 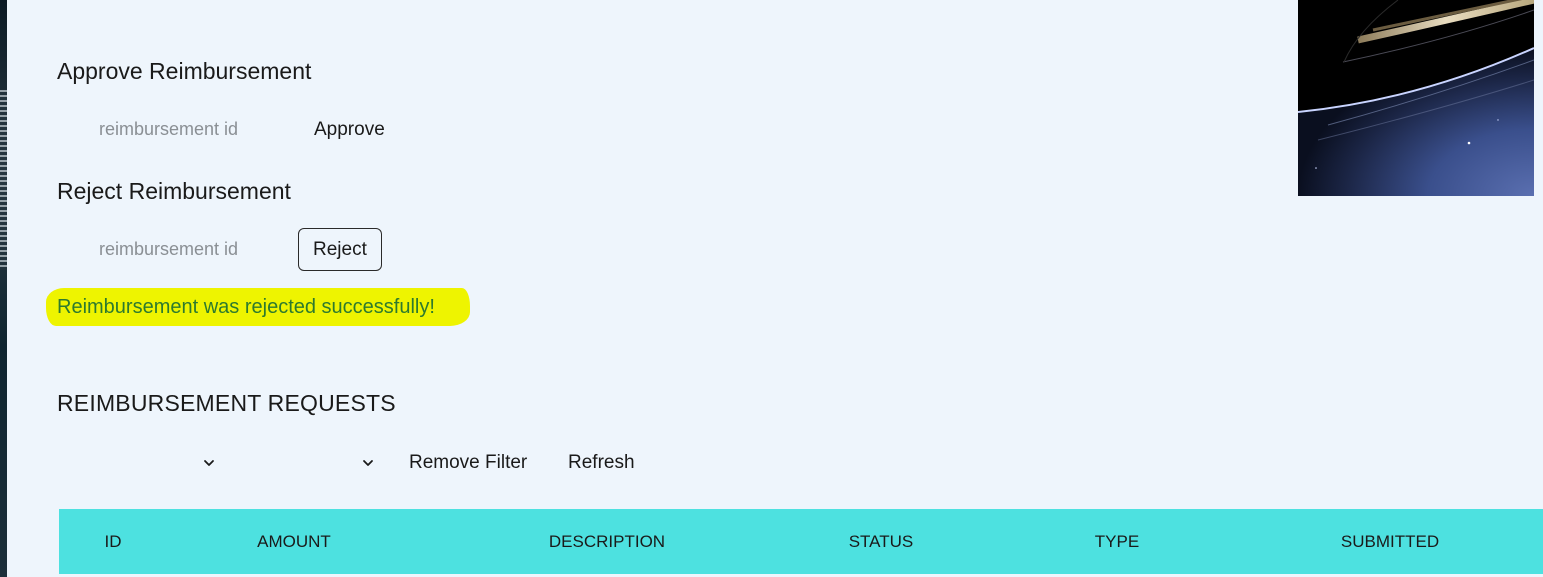 What do you see at coordinates (881, 541) in the screenshot?
I see `column-header-status: STATUS` at bounding box center [881, 541].